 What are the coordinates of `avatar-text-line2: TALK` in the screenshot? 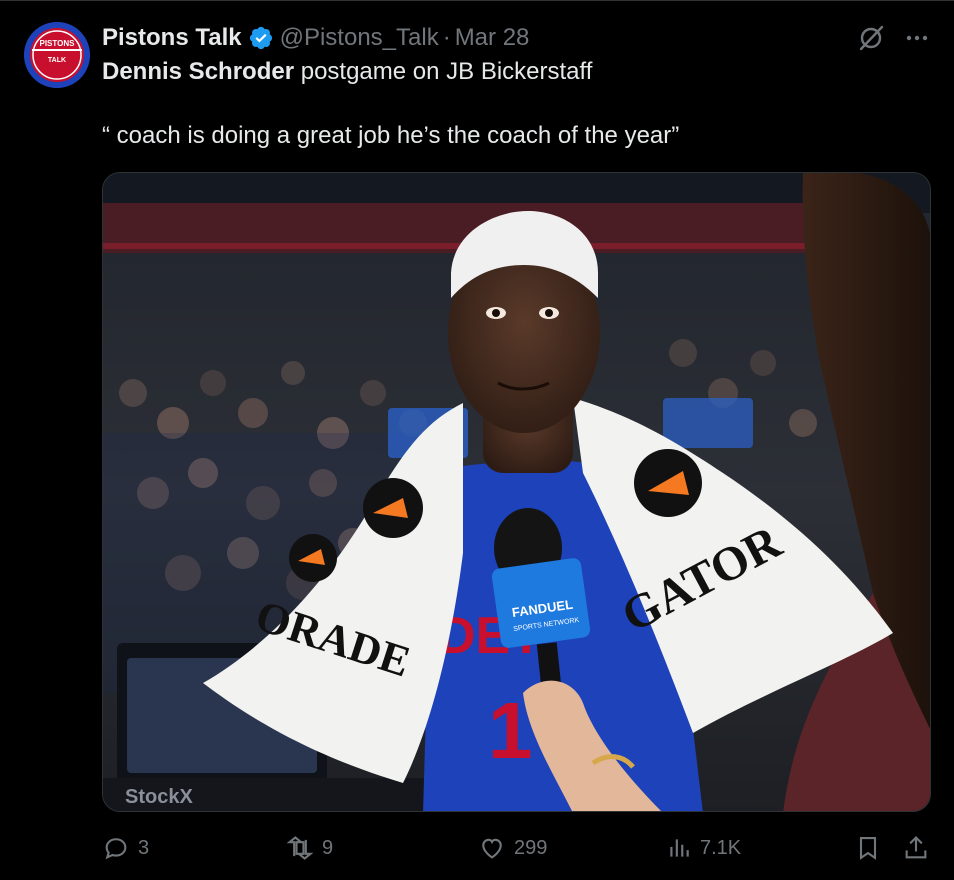 It's located at (57, 60).